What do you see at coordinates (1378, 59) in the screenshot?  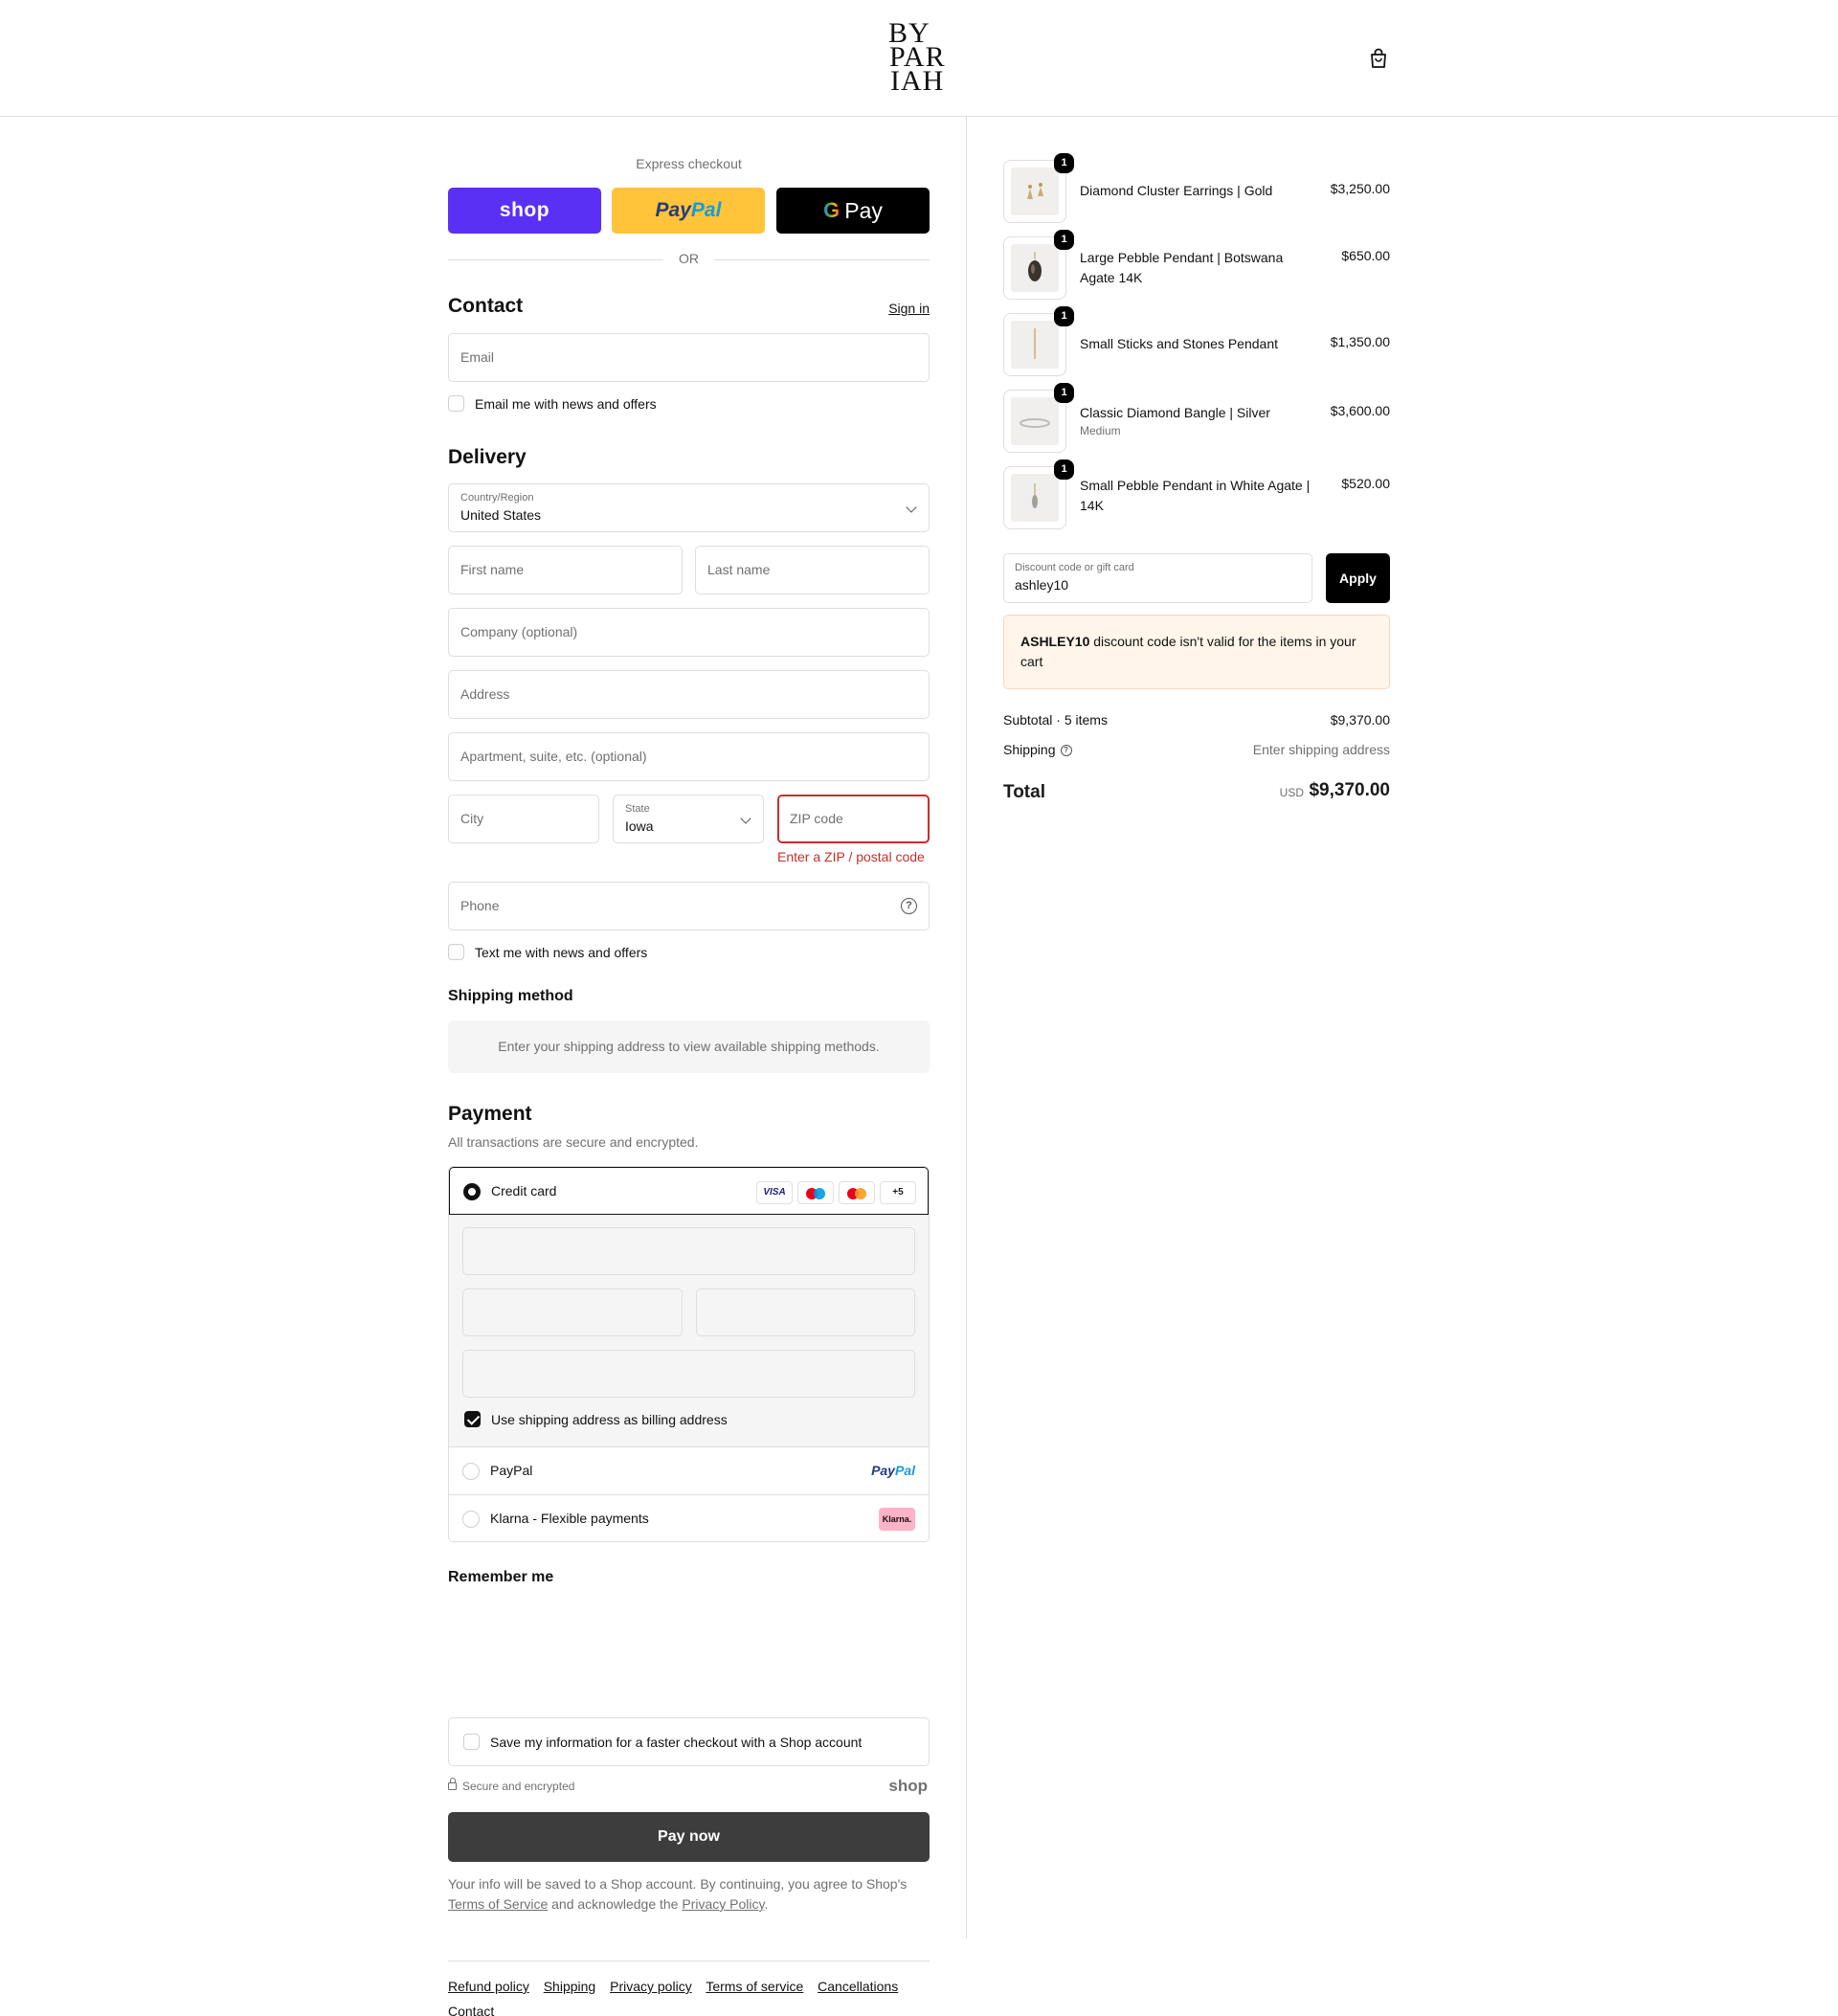 I see `shopping-bag-icon` at bounding box center [1378, 59].